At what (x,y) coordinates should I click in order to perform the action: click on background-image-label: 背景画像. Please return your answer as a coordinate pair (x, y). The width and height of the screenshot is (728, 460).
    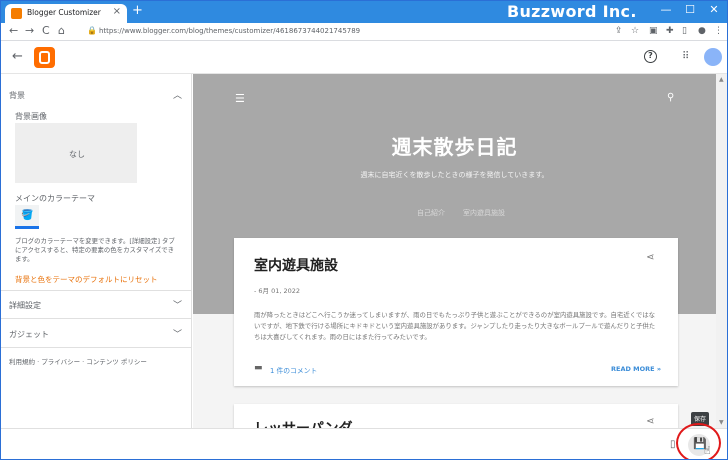
    Looking at the image, I should click on (31, 116).